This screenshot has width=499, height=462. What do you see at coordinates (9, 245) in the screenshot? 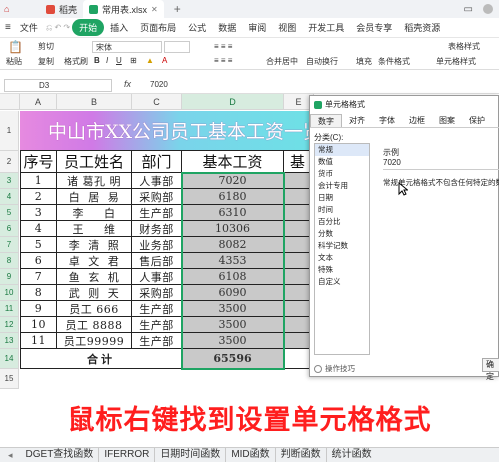
I see `row-header: 7` at bounding box center [9, 245].